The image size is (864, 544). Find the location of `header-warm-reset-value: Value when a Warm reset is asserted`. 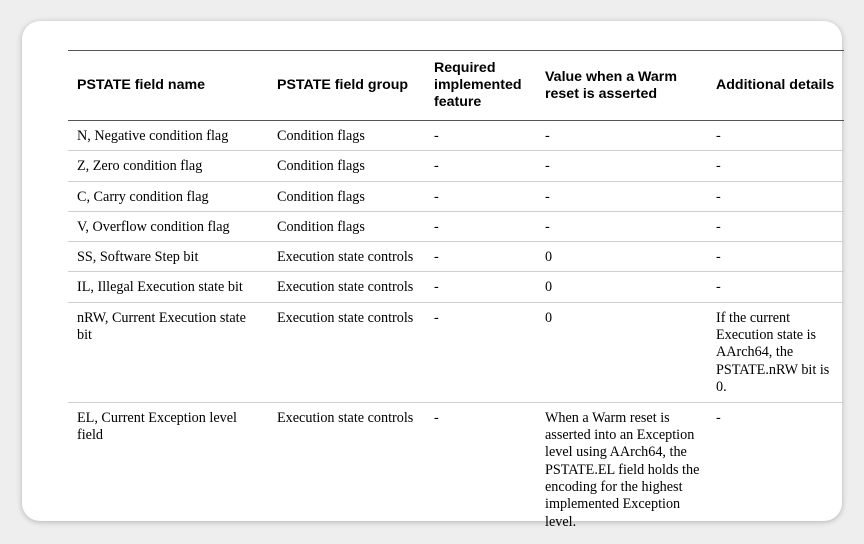

header-warm-reset-value: Value when a Warm reset is asserted is located at coordinates (621, 85).